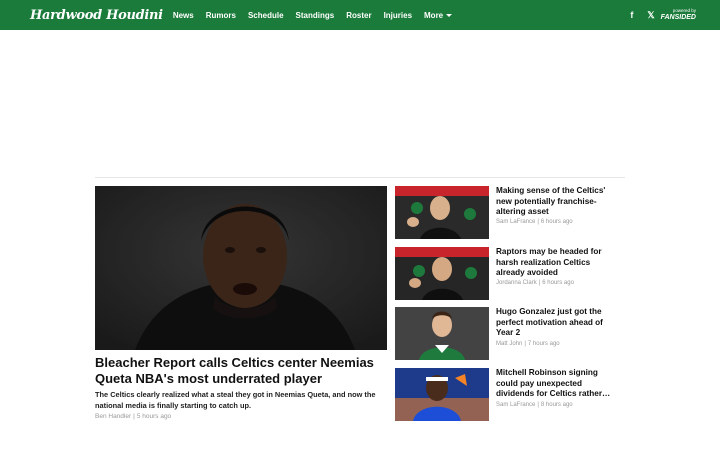 The image size is (720, 450). Describe the element at coordinates (221, 15) in the screenshot. I see `nav-rumors: Rumors` at that location.